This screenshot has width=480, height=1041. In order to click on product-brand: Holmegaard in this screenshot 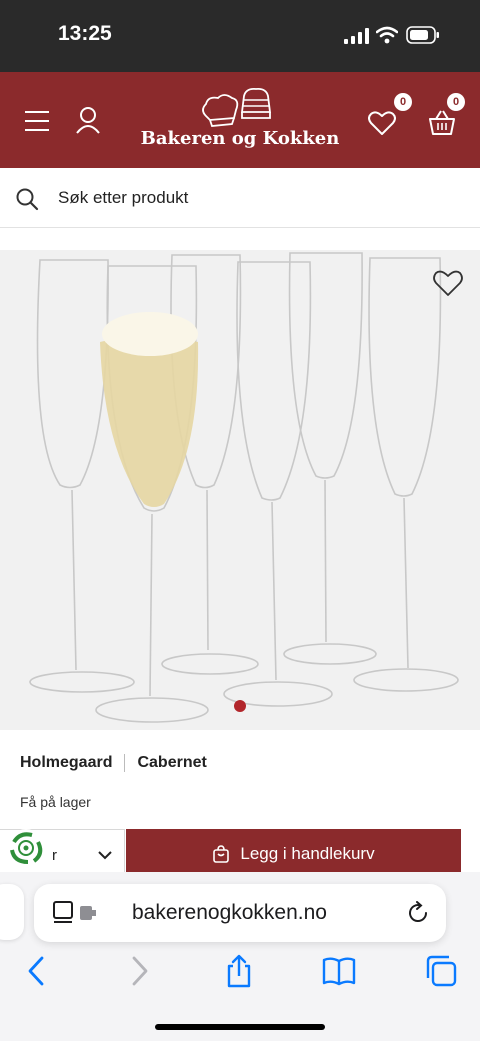, I will do `click(66, 763)`.